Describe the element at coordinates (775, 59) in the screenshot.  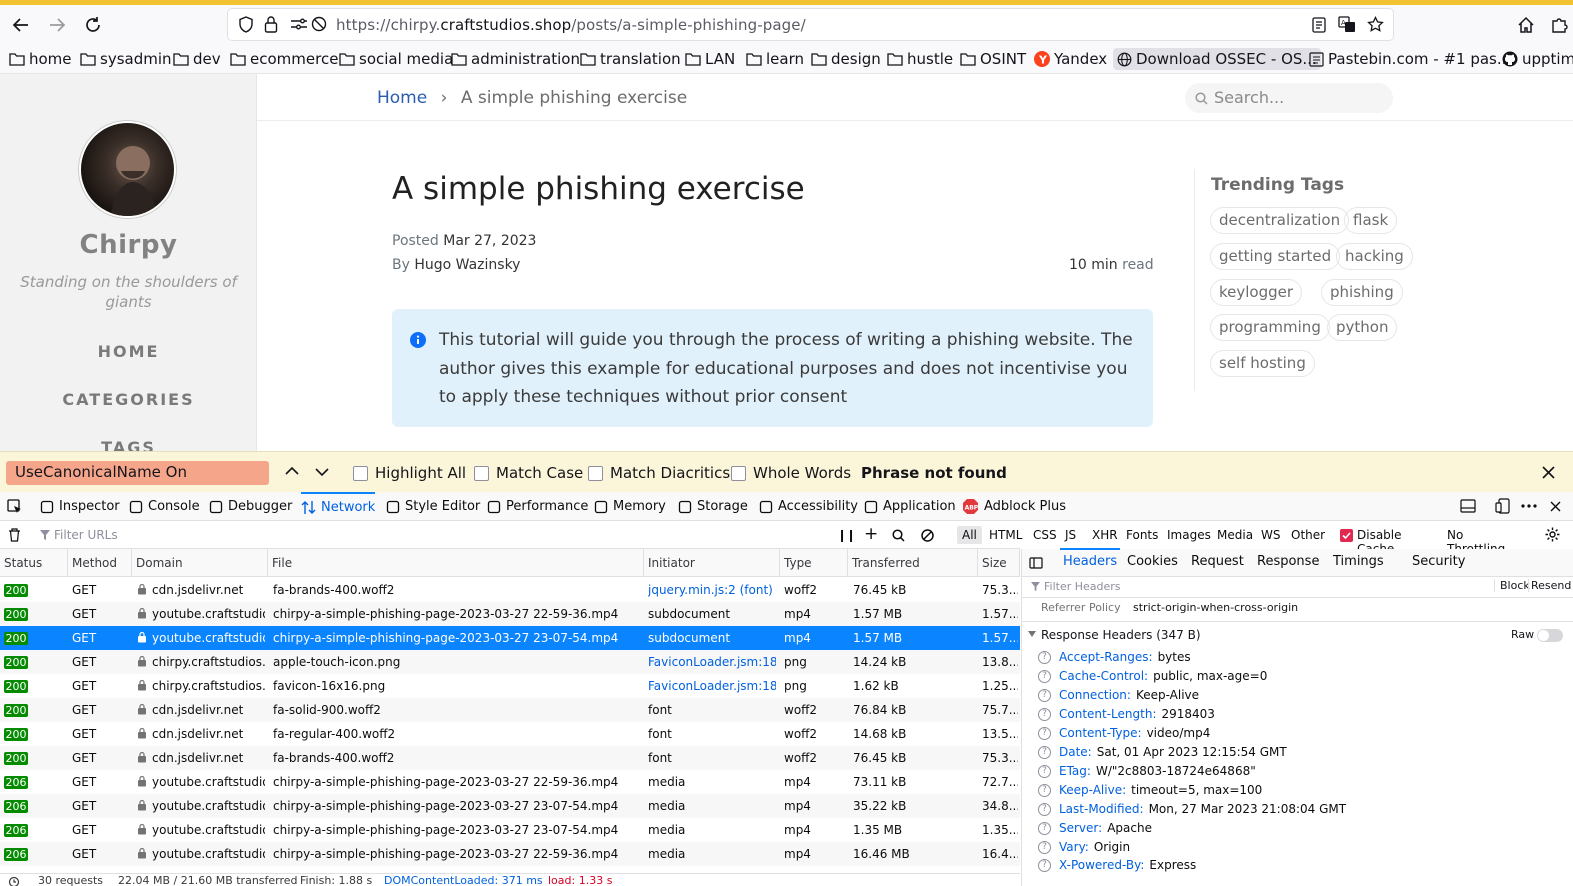
I see `bookmark-8: learn` at that location.